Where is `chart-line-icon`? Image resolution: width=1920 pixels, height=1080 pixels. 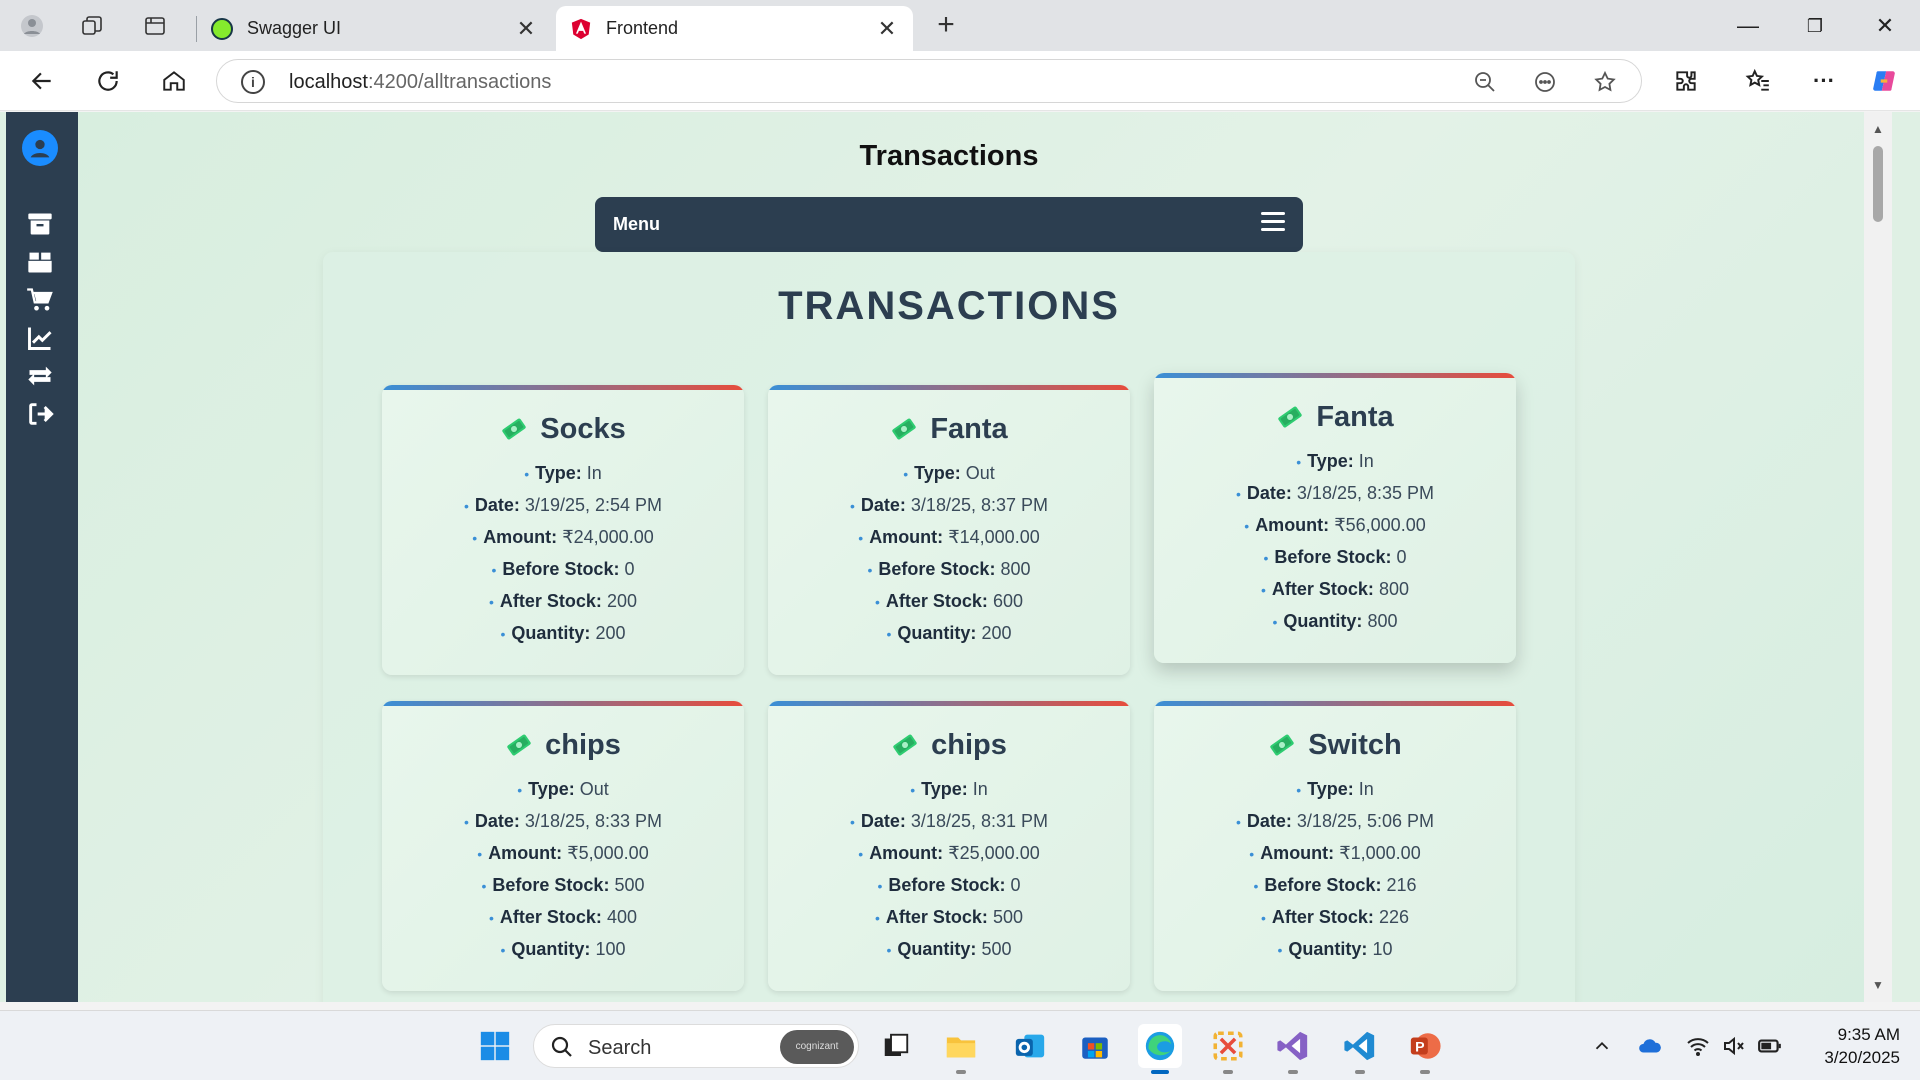 chart-line-icon is located at coordinates (40, 338).